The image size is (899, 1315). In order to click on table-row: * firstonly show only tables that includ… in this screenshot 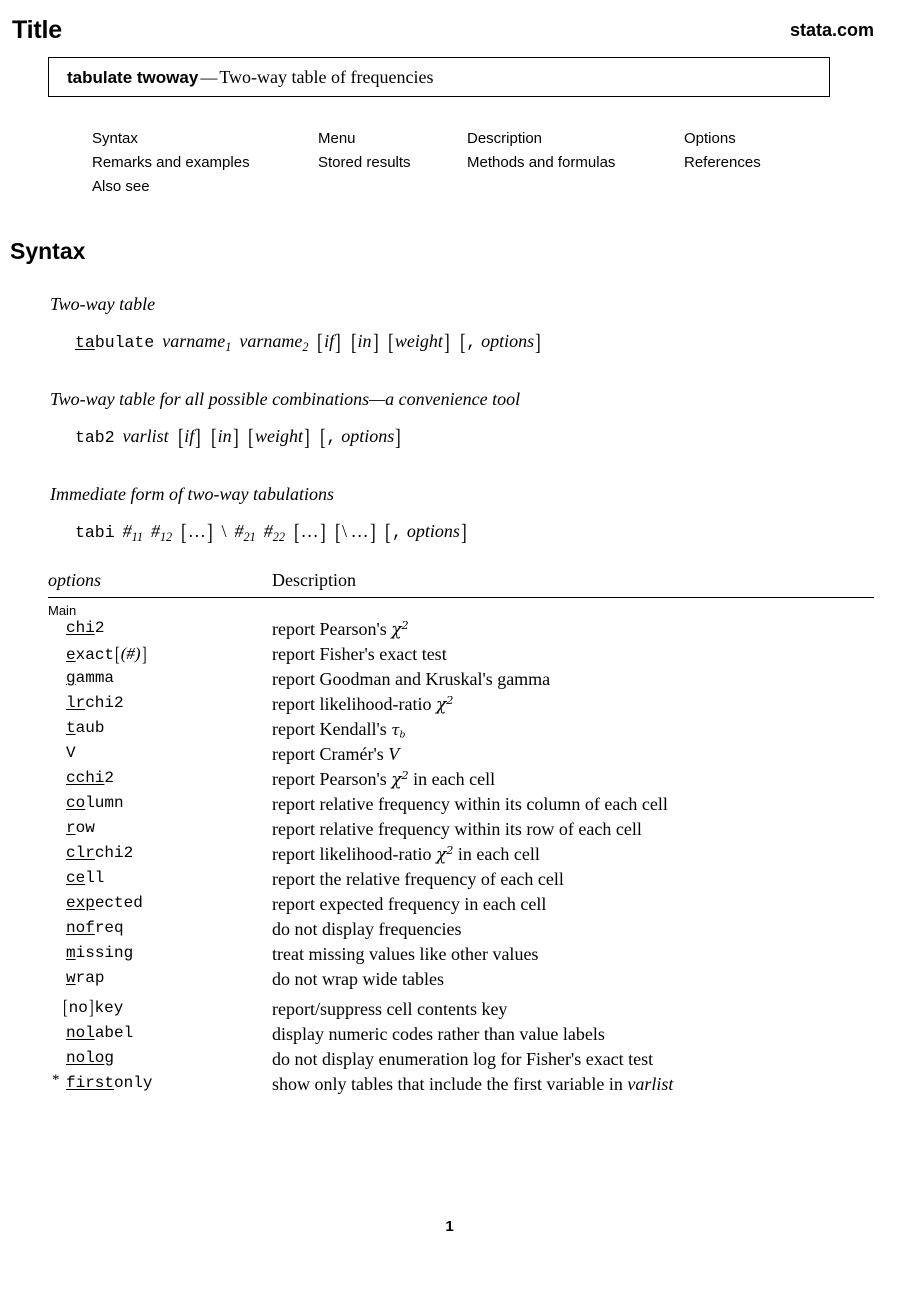, I will do `click(461, 1085)`.